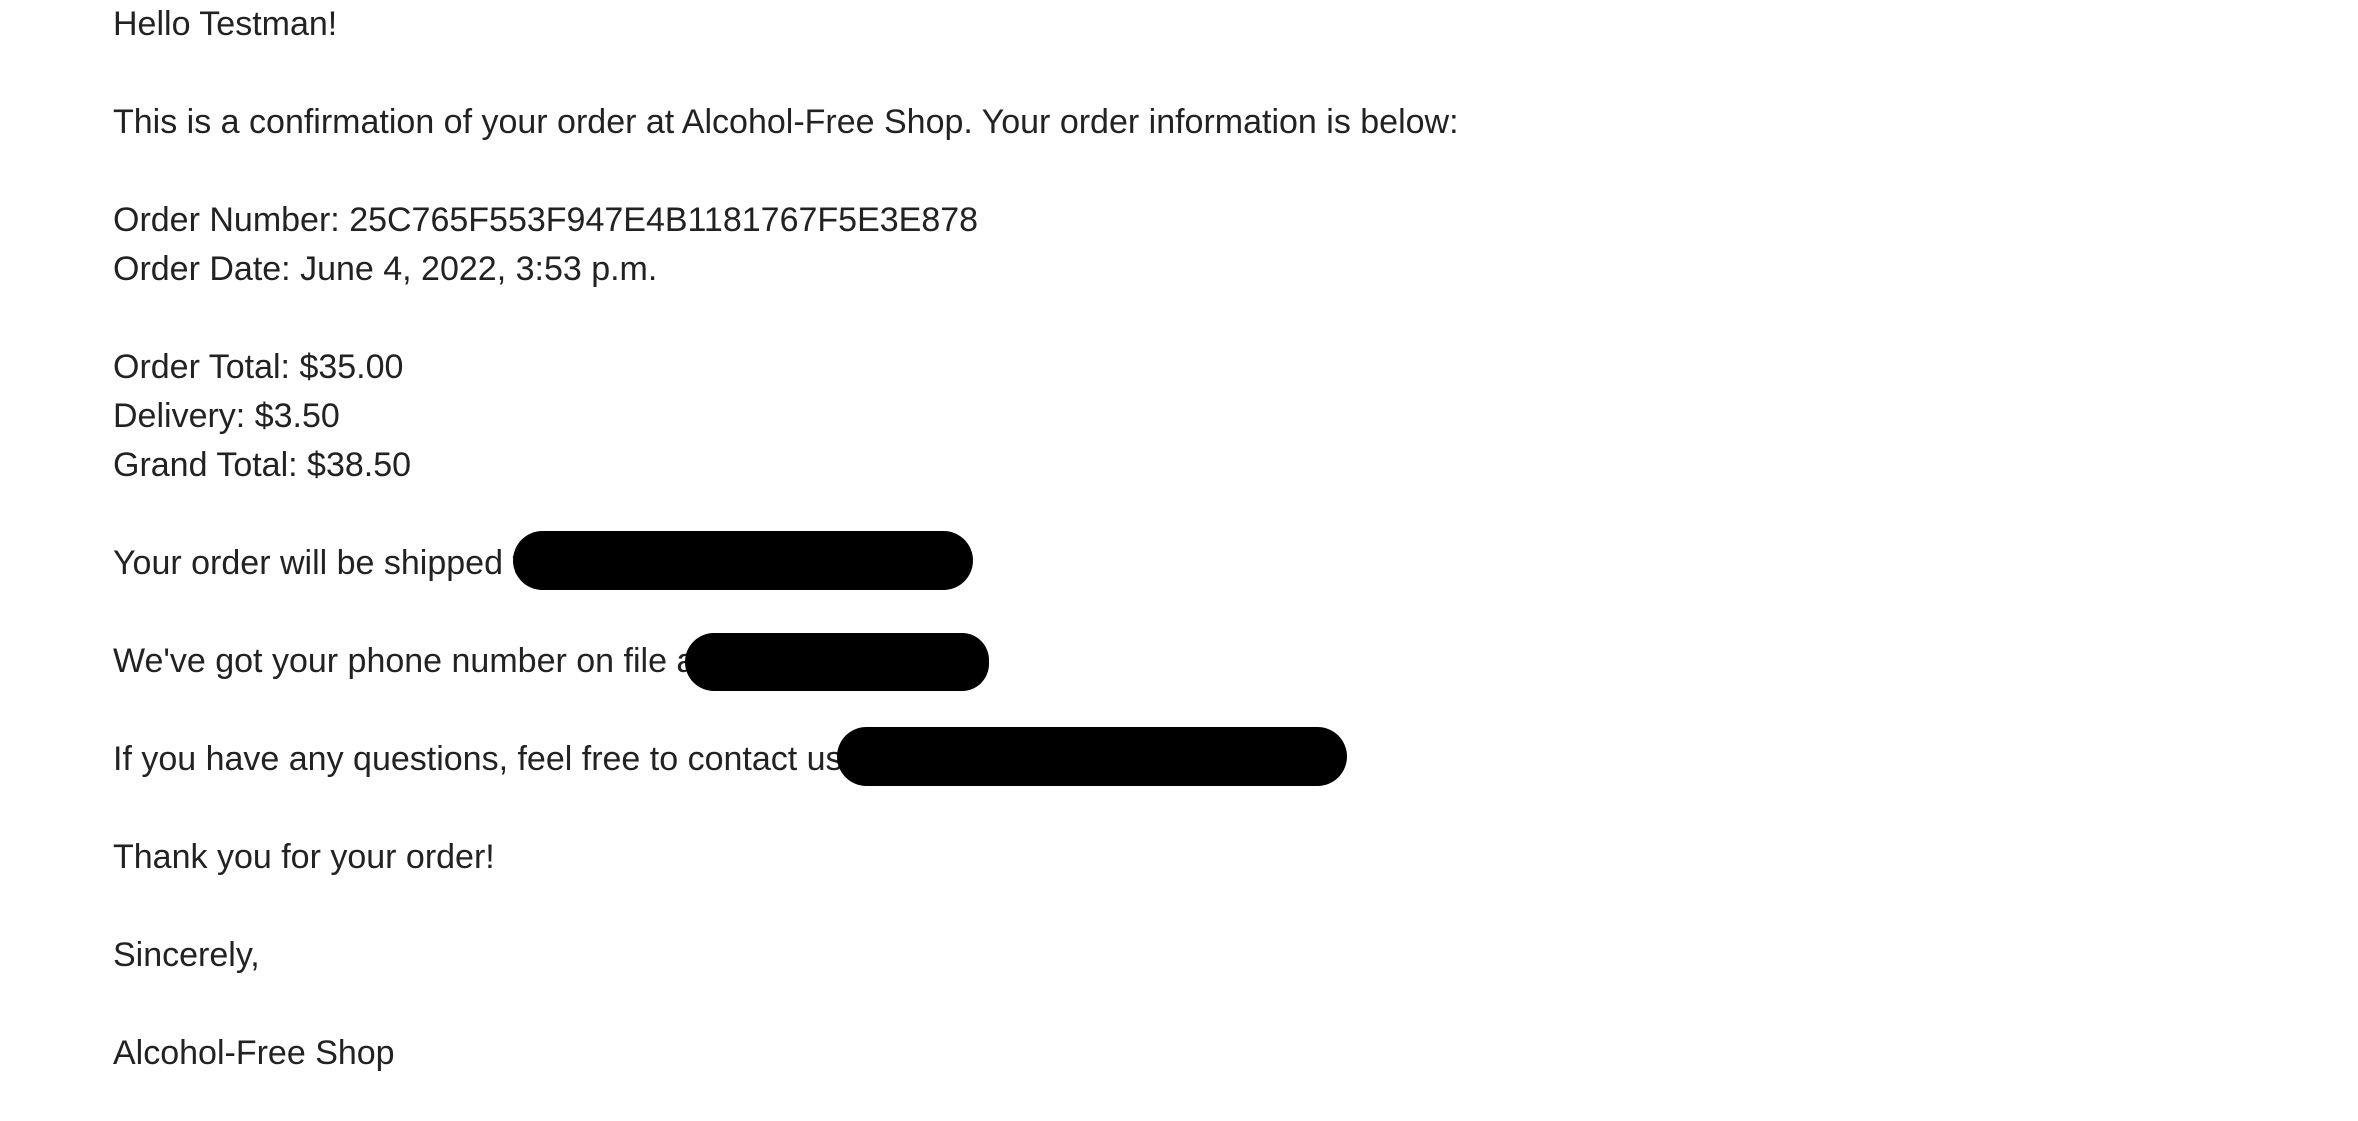 The width and height of the screenshot is (2358, 1121). I want to click on delivery-value: $3.50, so click(297, 416).